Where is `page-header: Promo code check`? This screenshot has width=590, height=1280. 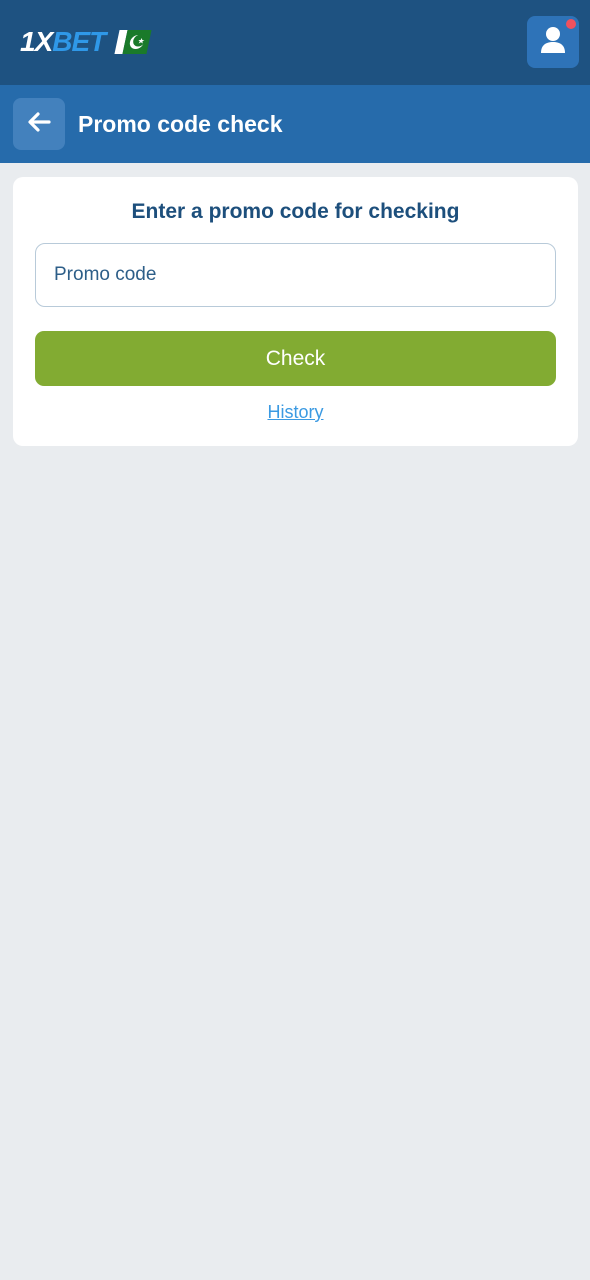 page-header: Promo code check is located at coordinates (295, 124).